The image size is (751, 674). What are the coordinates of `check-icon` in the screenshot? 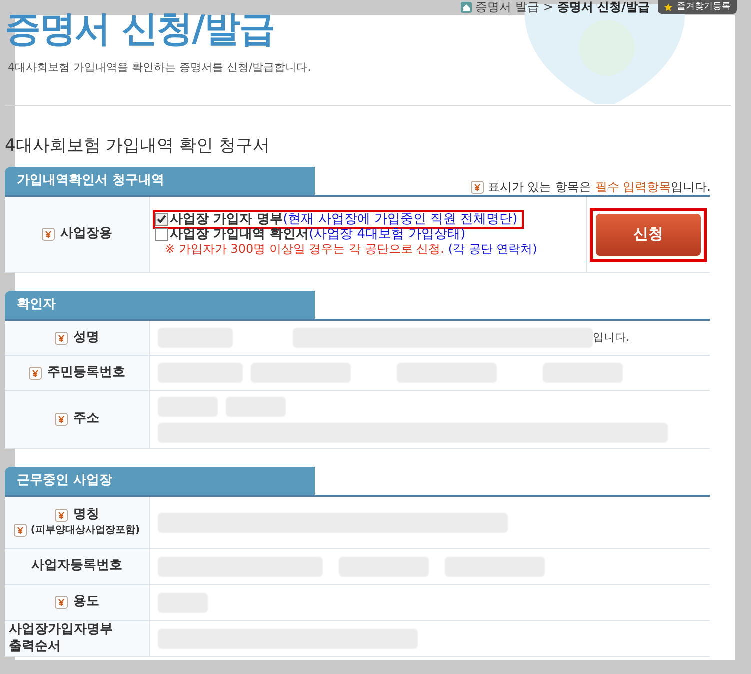 It's located at (161, 219).